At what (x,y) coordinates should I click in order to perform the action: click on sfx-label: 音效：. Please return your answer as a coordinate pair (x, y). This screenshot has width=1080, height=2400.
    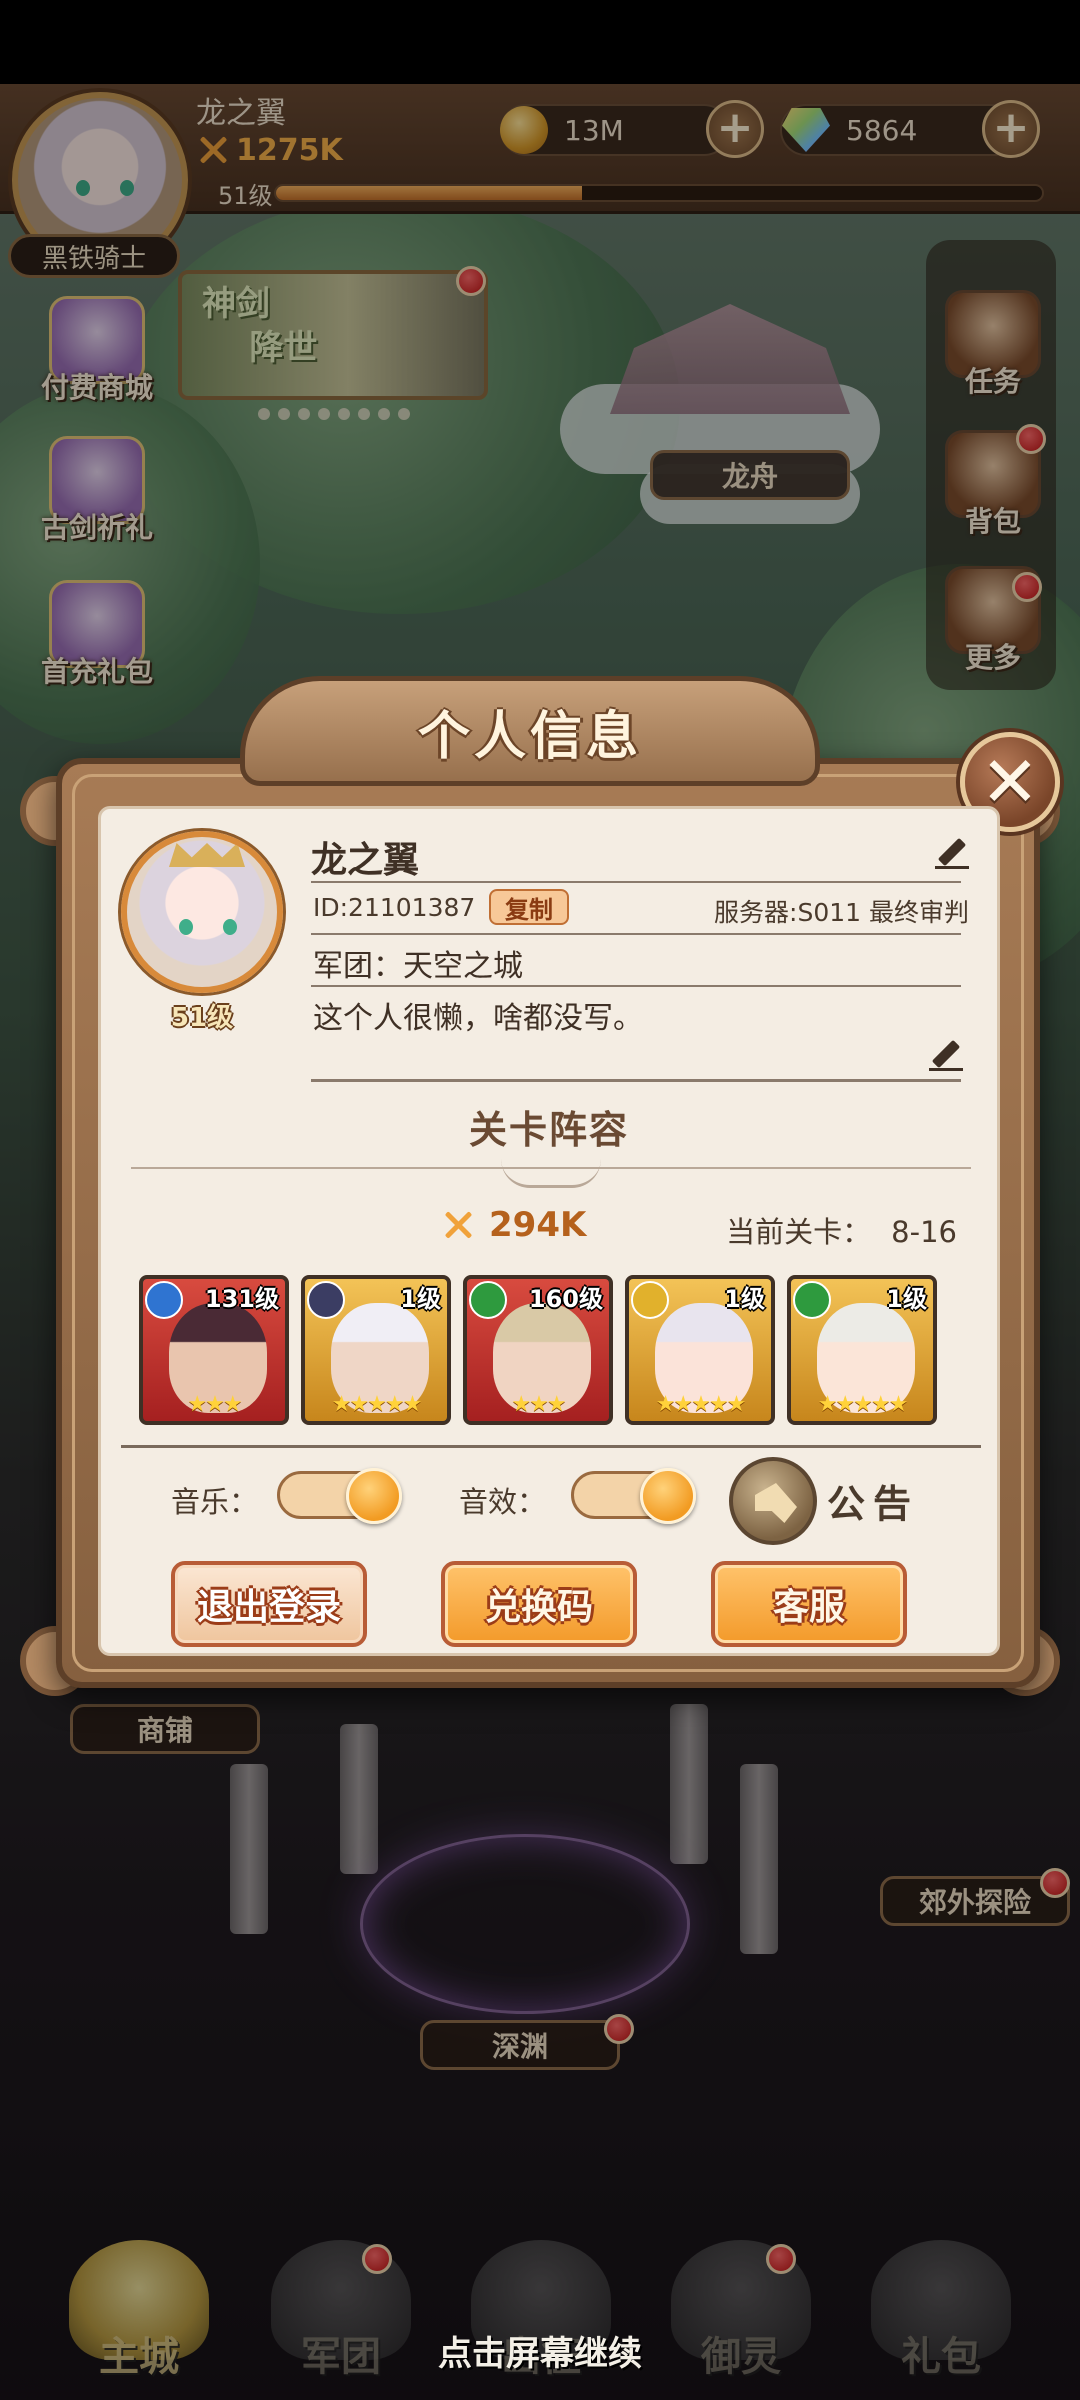
    Looking at the image, I should click on (503, 1502).